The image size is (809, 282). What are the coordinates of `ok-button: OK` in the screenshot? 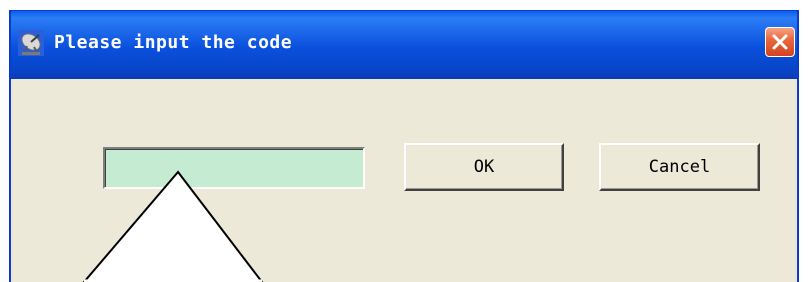 It's located at (484, 167).